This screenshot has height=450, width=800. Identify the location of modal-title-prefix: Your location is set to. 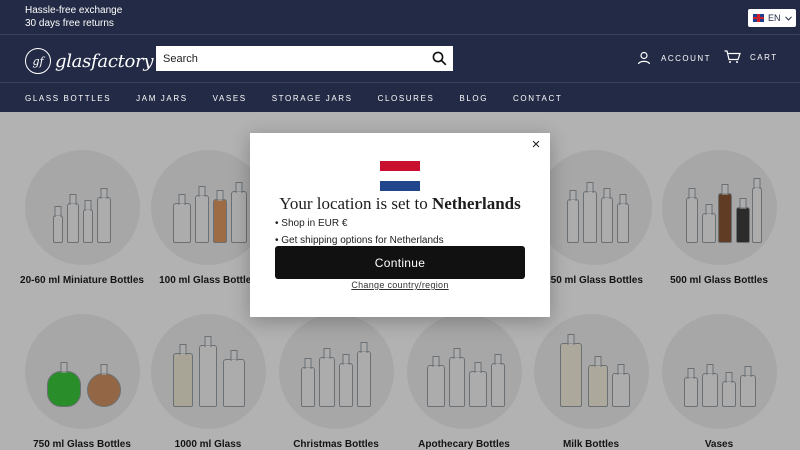
(353, 203).